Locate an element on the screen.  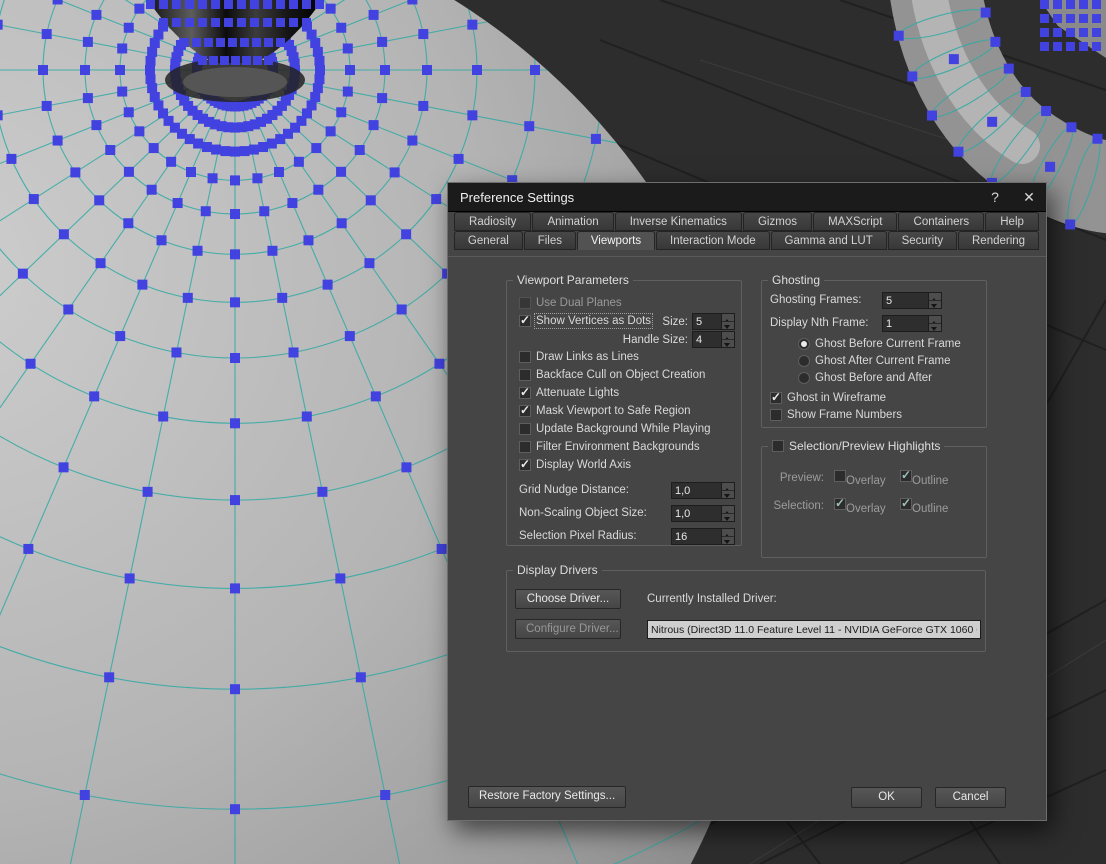
filter-environment-row: Filter Environment Backgrounds is located at coordinates (624, 447).